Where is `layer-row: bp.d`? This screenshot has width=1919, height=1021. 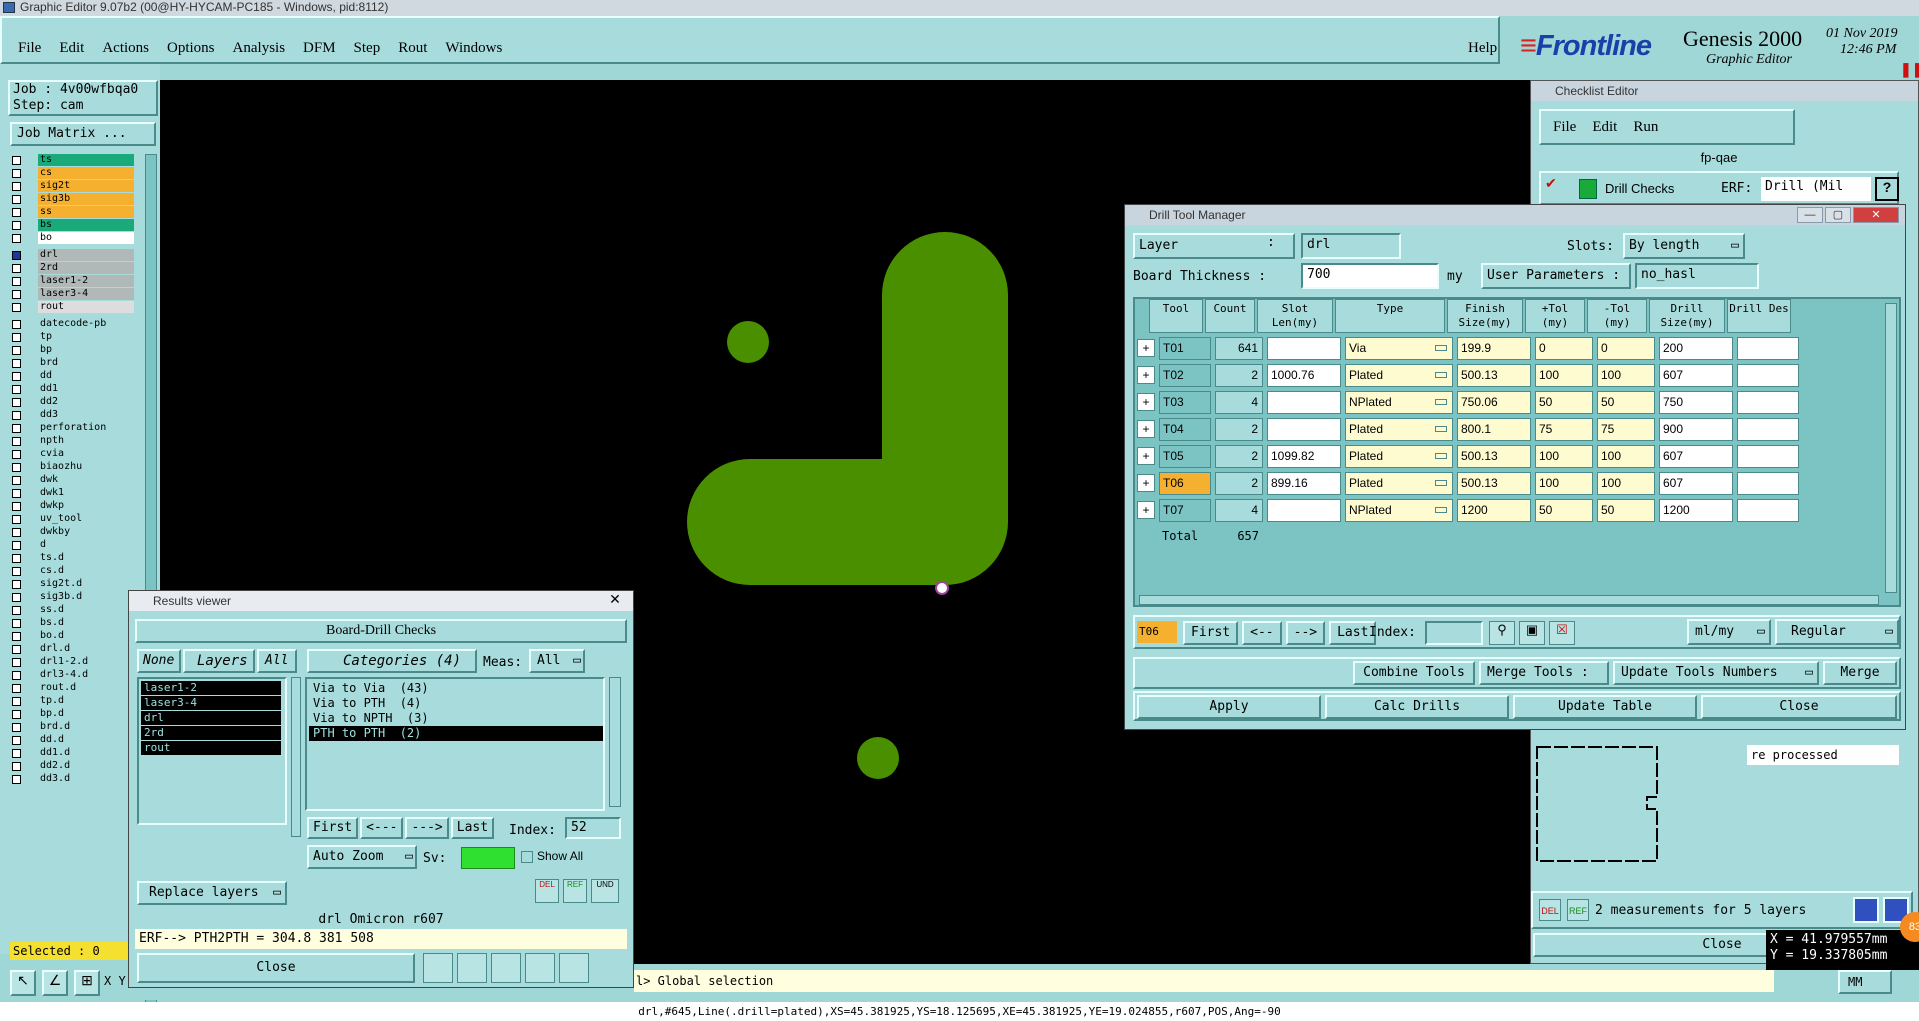
layer-row: bp.d is located at coordinates (72, 714).